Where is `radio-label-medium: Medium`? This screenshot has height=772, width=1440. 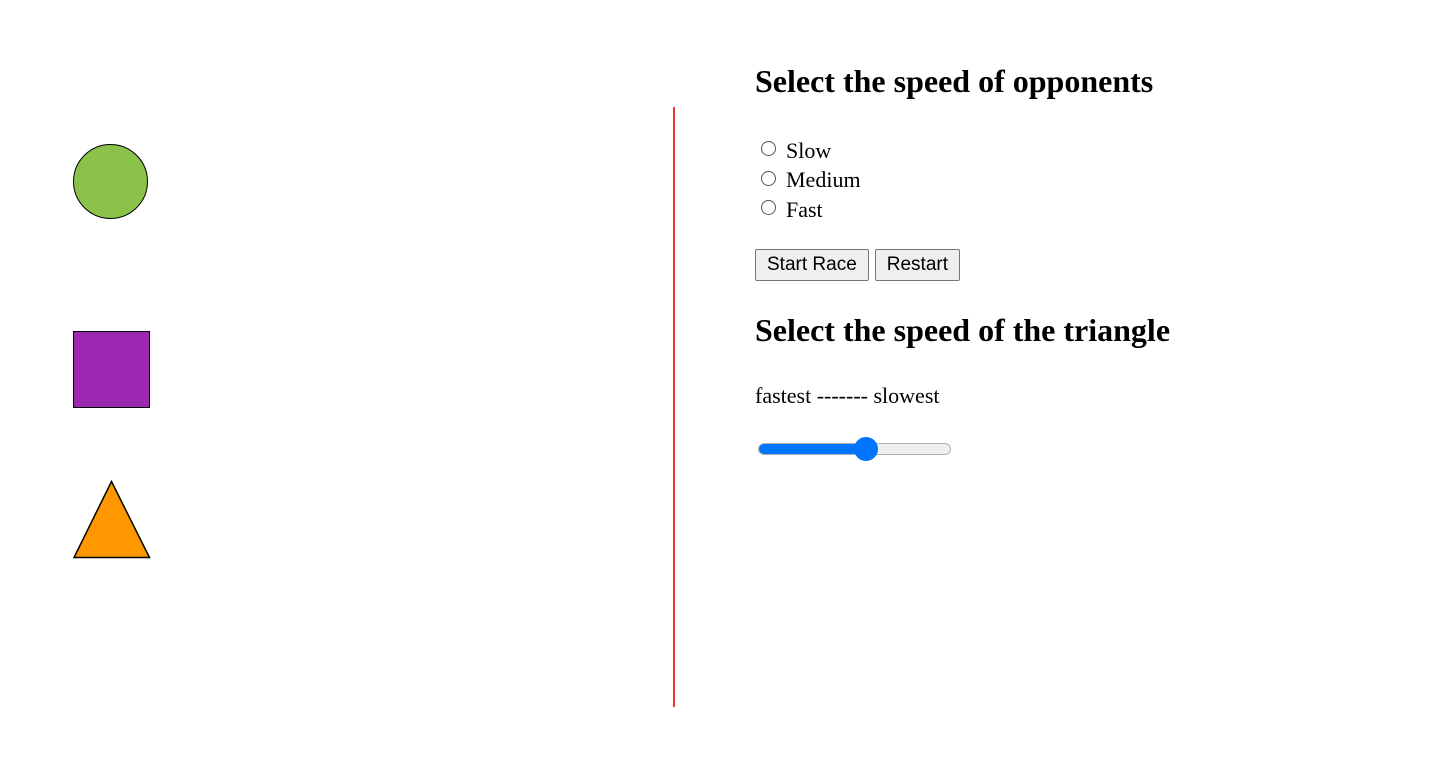 radio-label-medium: Medium is located at coordinates (823, 180).